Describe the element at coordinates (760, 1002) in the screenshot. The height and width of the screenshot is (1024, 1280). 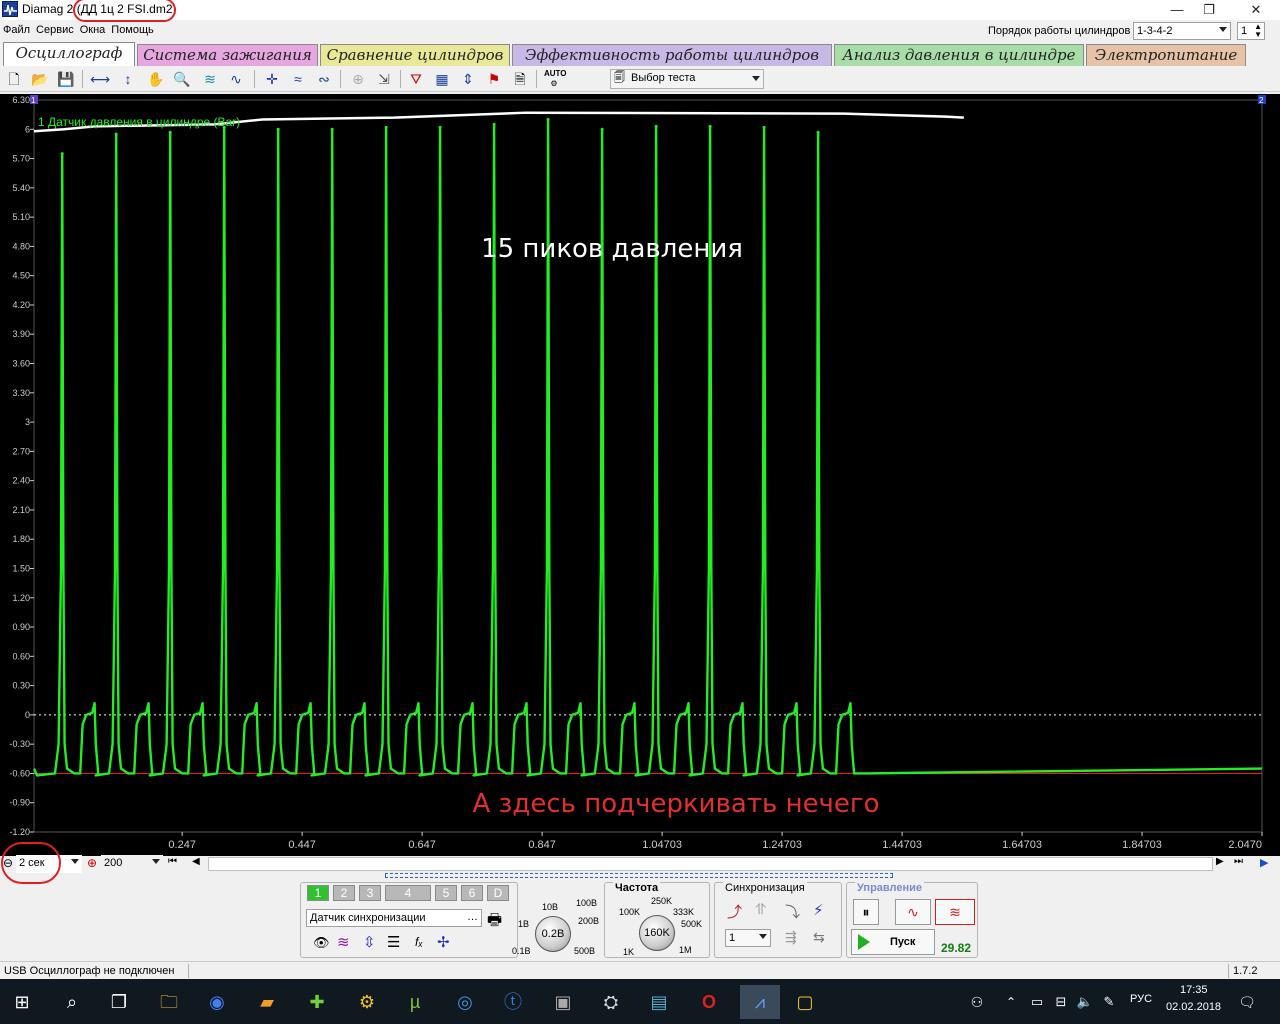
I see `diamag-taskbar-icon: ⩘` at that location.